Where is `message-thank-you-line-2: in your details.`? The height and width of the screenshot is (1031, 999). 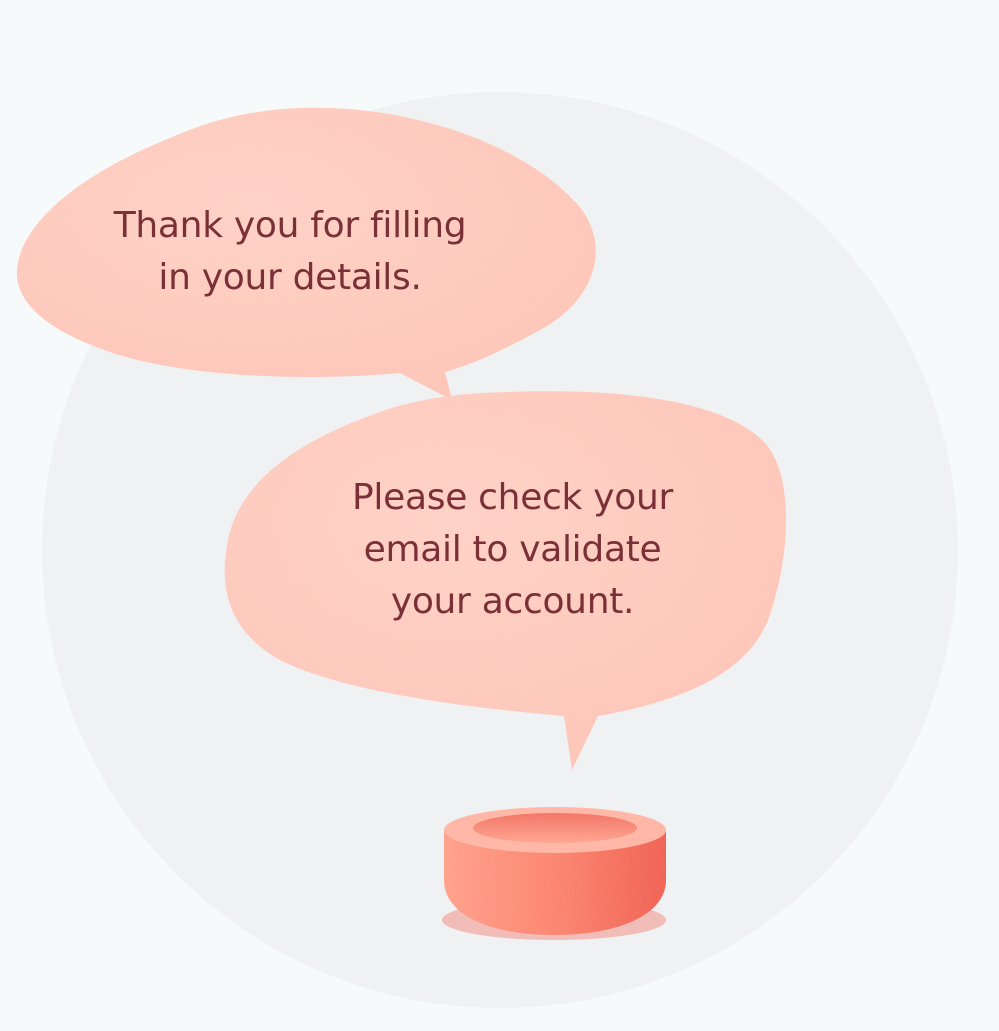
message-thank-you-line-2: in your details. is located at coordinates (290, 277).